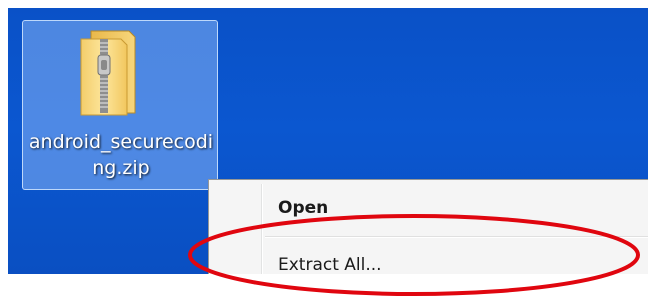 Image resolution: width=654 pixels, height=298 pixels. I want to click on menu-separator, so click(456, 237).